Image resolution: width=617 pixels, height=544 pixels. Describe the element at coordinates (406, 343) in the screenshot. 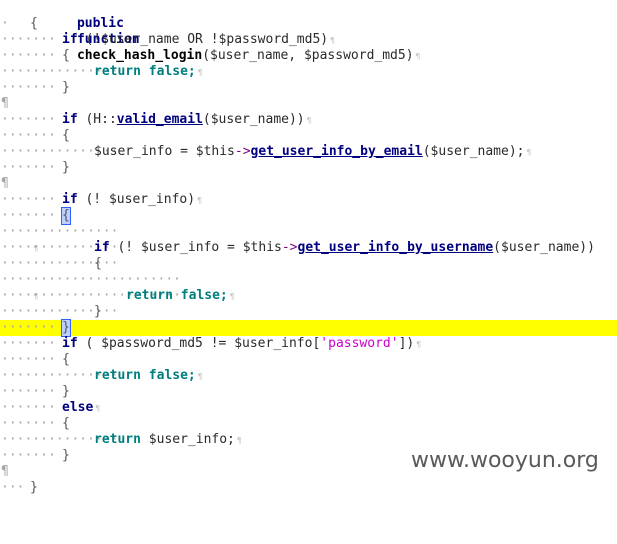

I see `if-condition-end: ])` at that location.